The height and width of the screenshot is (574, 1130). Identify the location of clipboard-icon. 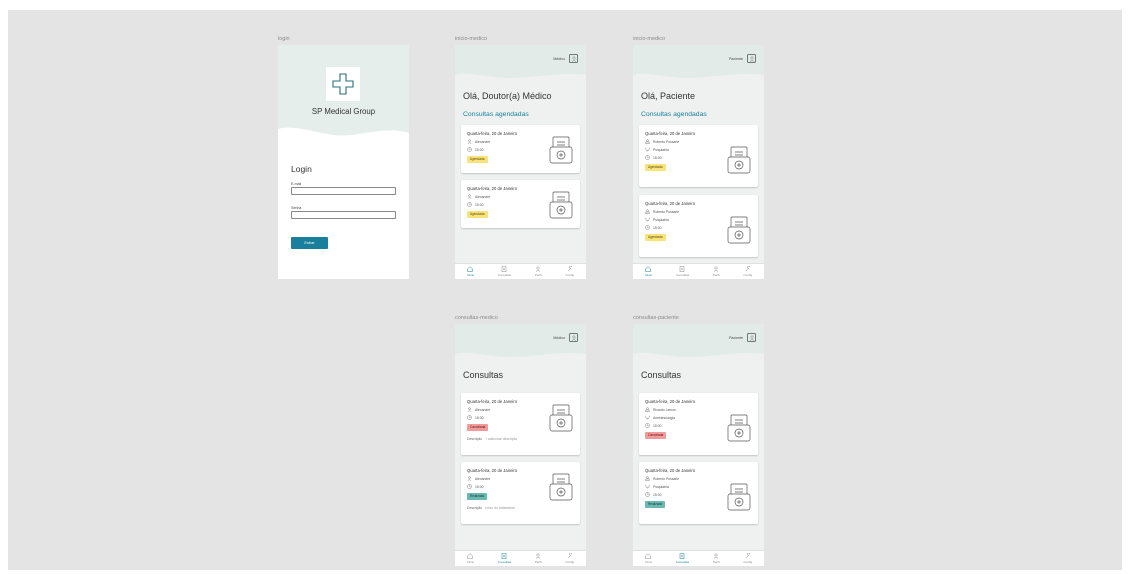
(682, 556).